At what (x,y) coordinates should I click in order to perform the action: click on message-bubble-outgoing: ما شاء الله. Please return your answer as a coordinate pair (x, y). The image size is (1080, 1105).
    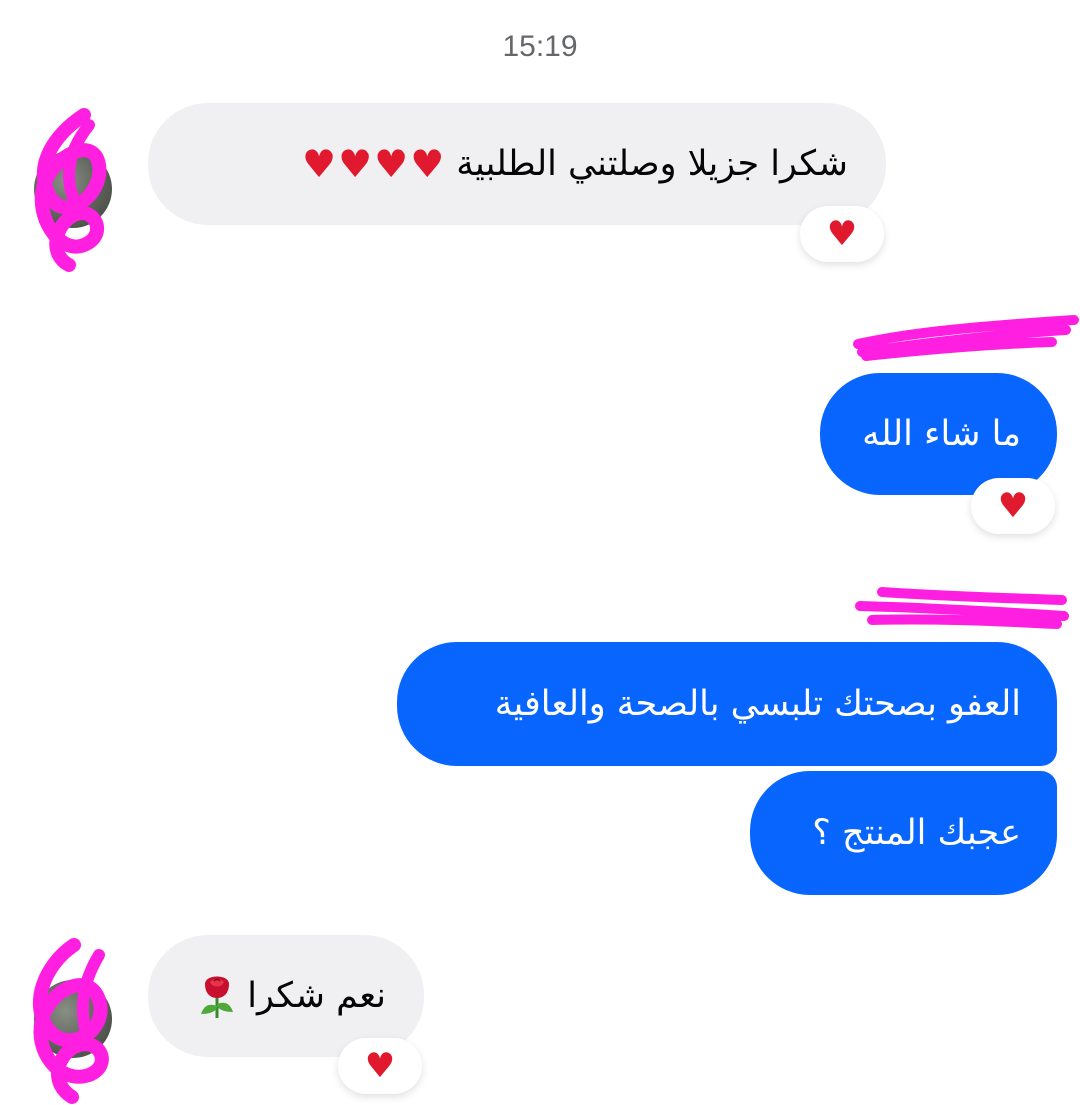
    Looking at the image, I should click on (938, 434).